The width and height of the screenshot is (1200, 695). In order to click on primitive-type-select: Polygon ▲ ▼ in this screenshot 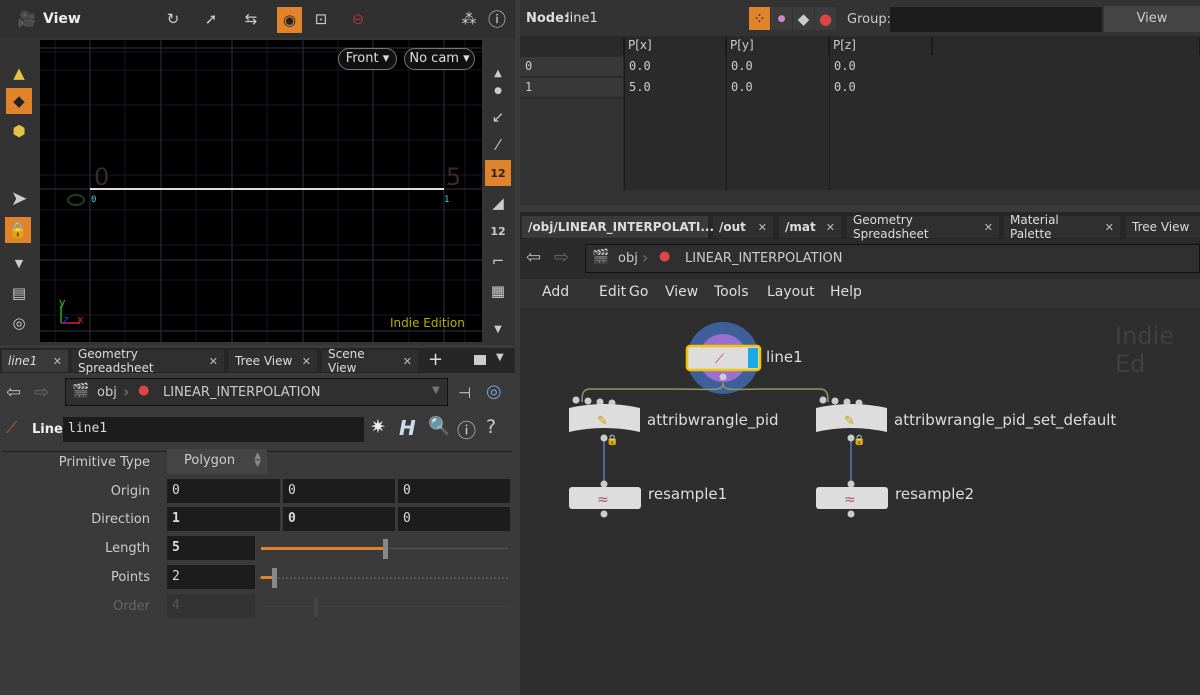, I will do `click(217, 461)`.